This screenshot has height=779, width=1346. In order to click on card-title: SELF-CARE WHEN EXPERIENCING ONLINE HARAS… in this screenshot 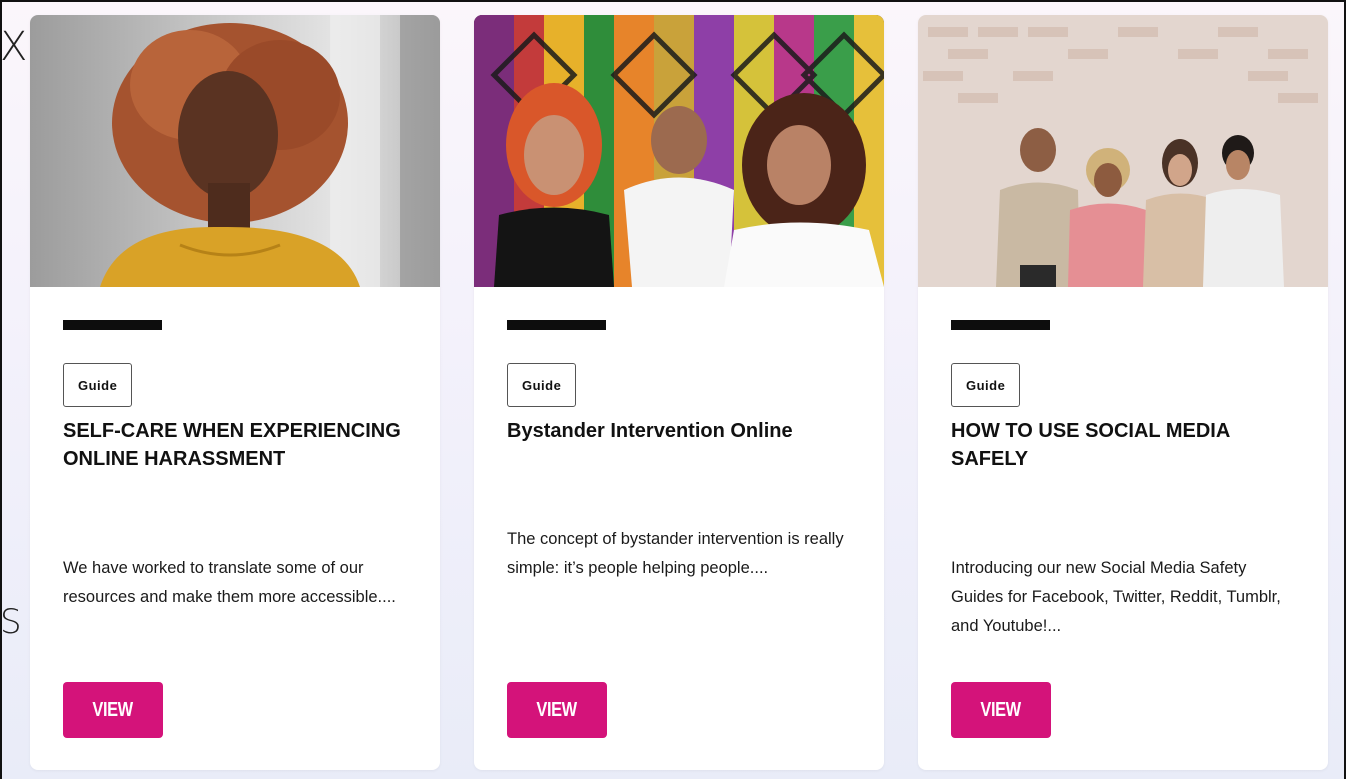, I will do `click(243, 445)`.